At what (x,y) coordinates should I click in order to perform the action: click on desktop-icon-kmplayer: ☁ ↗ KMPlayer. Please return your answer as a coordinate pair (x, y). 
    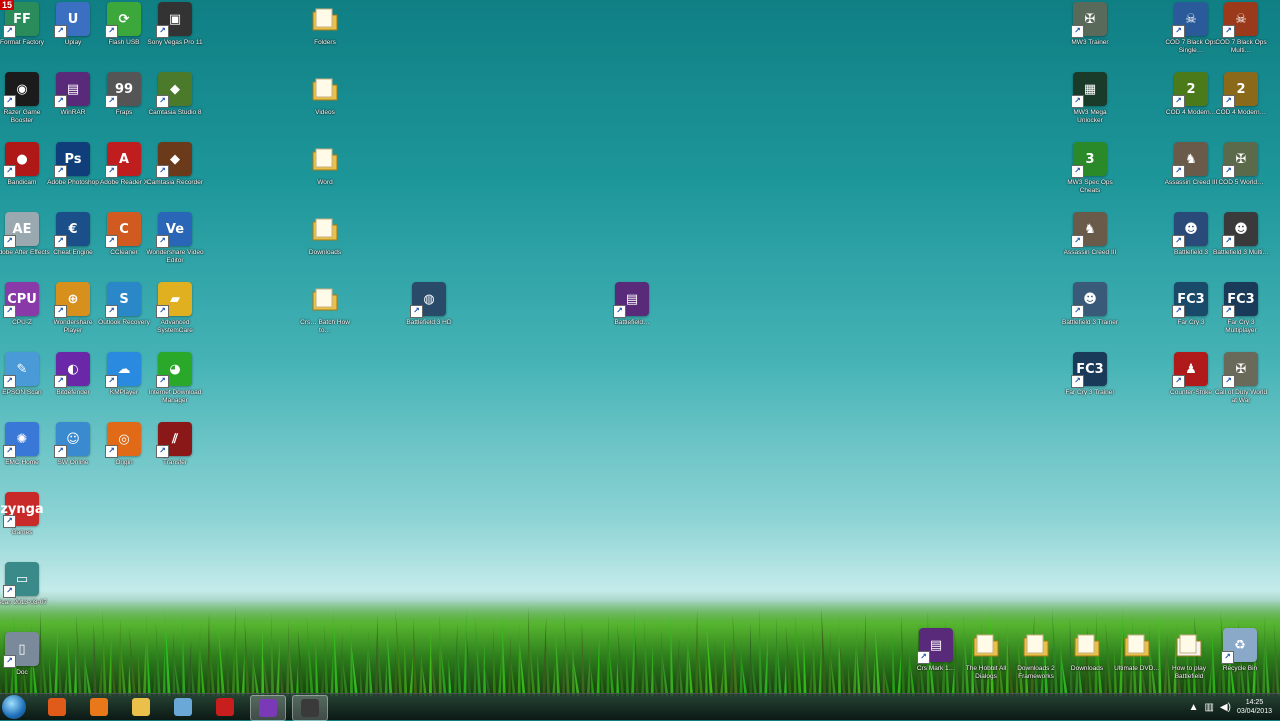
    Looking at the image, I should click on (124, 385).